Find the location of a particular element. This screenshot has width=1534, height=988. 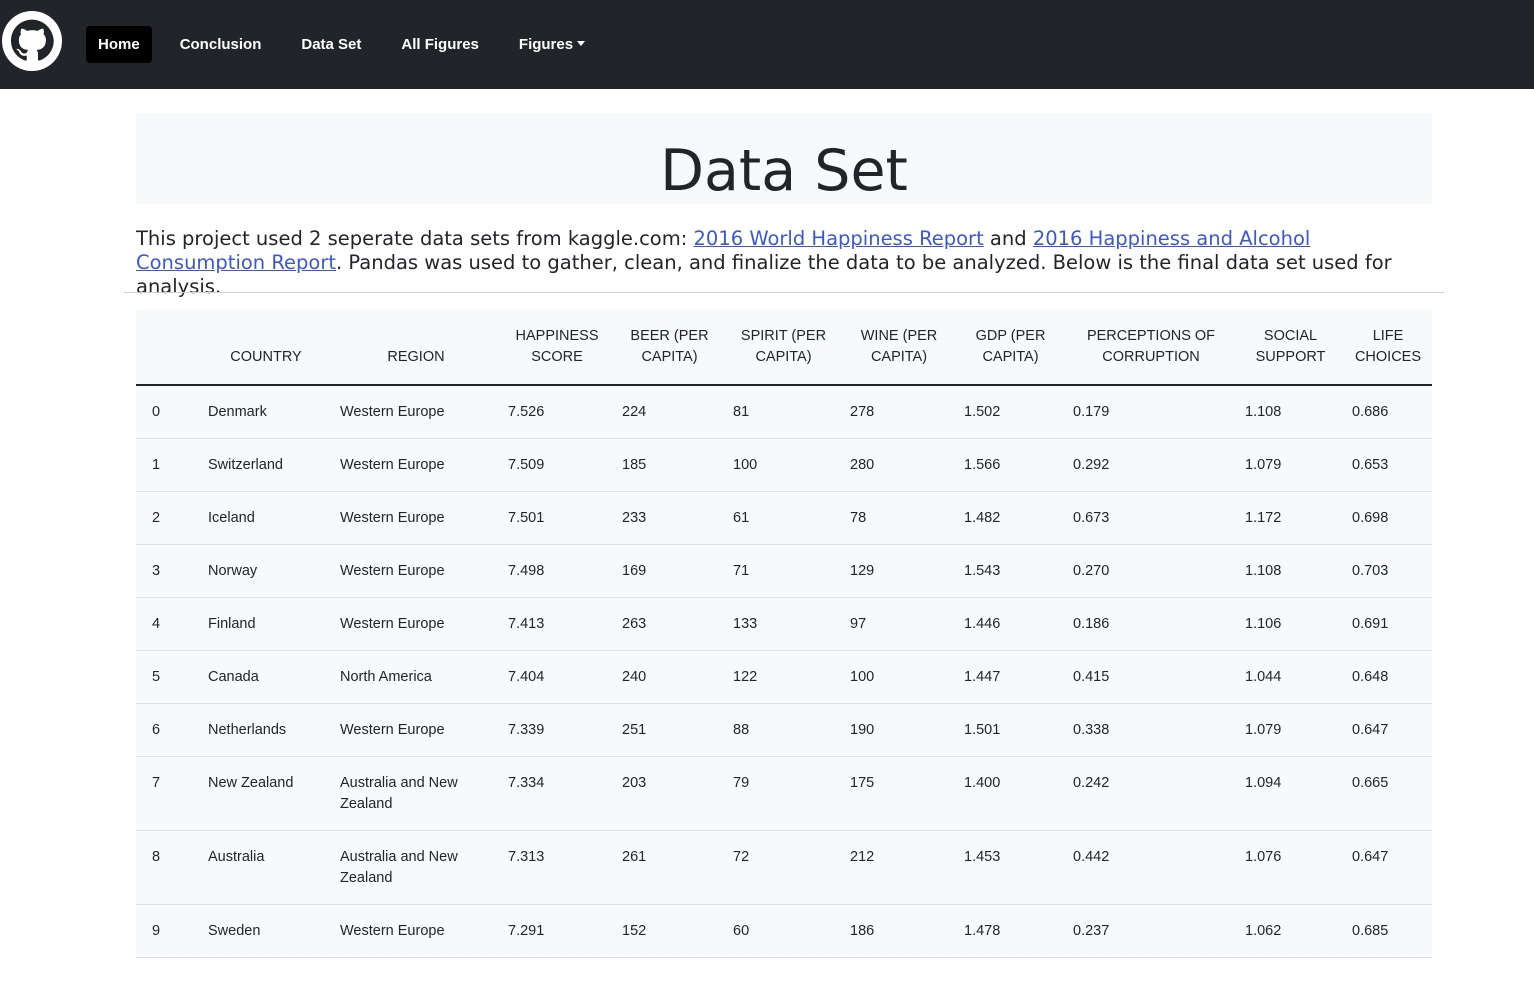

column-header-spirit: SPIRIT (PER CAPITA) is located at coordinates (783, 348).